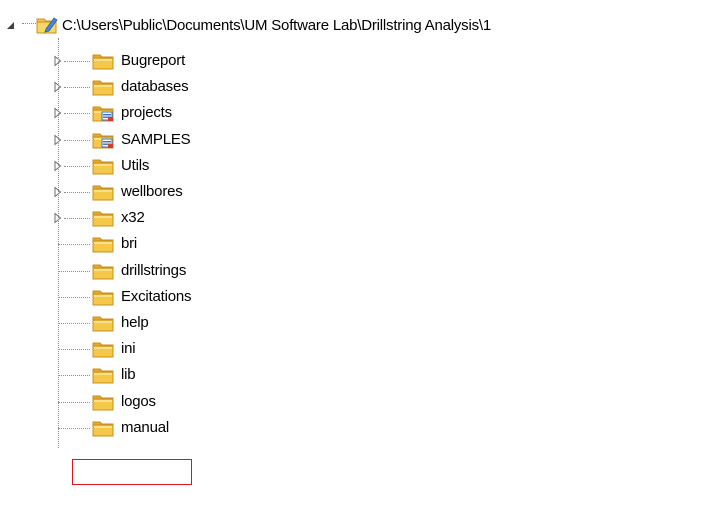 The image size is (728, 515). What do you see at coordinates (364, 244) in the screenshot?
I see `tree-node-bri: bri` at bounding box center [364, 244].